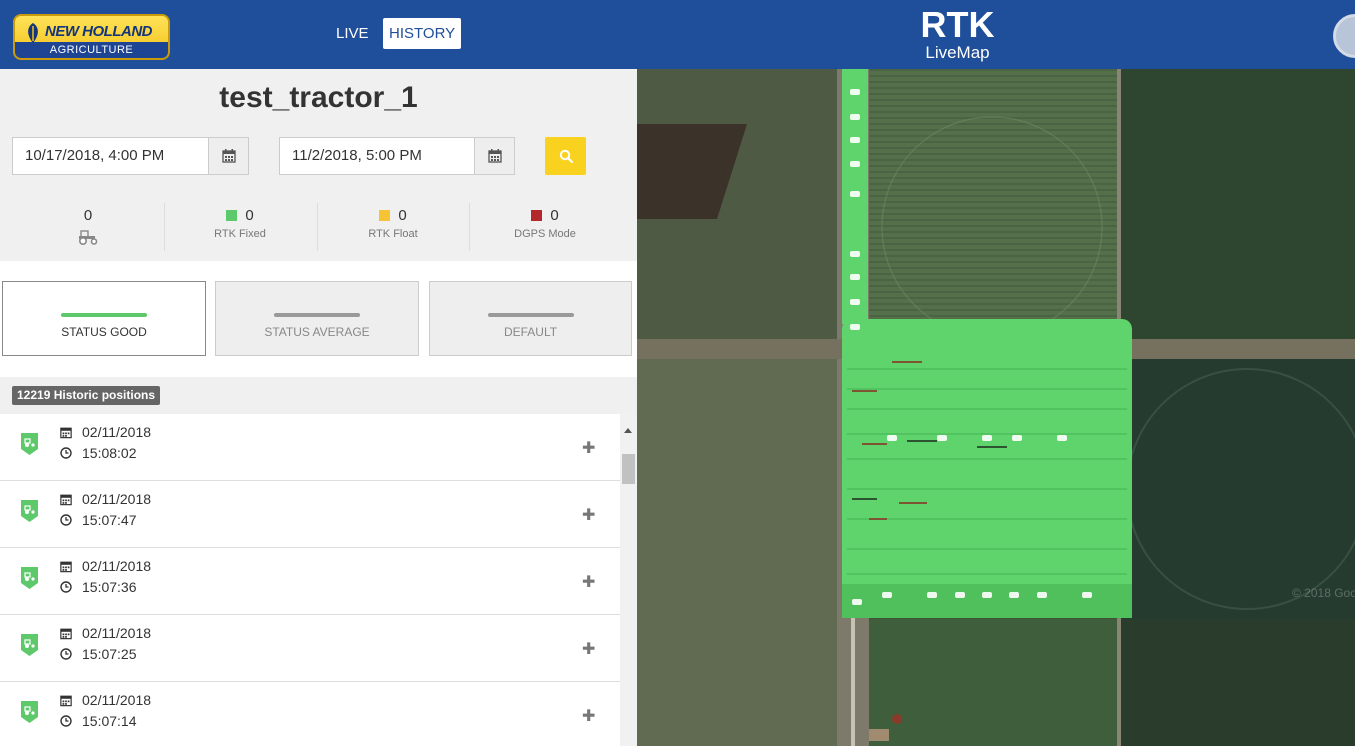 The width and height of the screenshot is (1355, 746). What do you see at coordinates (88, 215) in the screenshot?
I see `stat-total-value: 0` at bounding box center [88, 215].